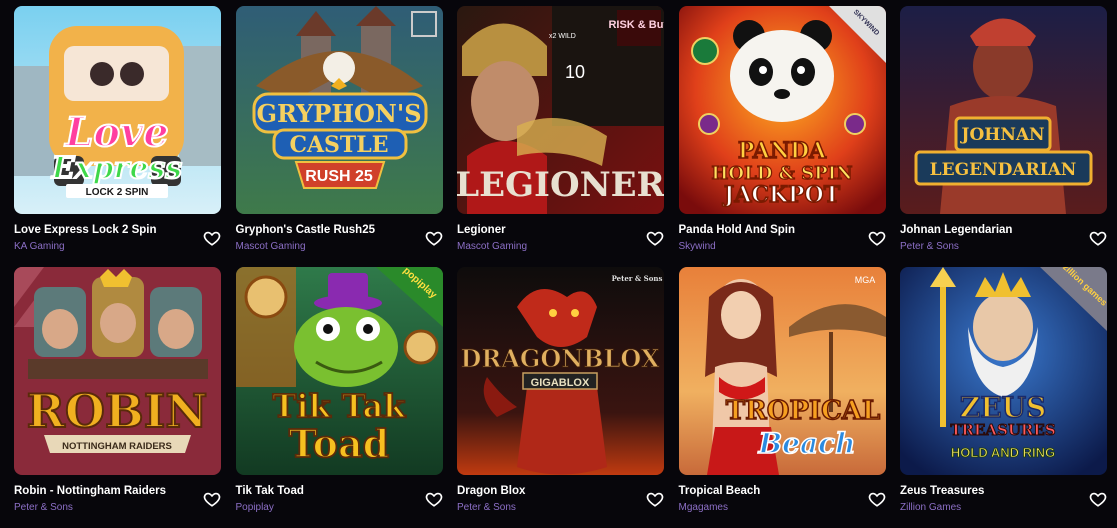 This screenshot has height=528, width=1117. I want to click on game-thumbnail: GRYPHON'S CASTLE RUSH 25, so click(339, 110).